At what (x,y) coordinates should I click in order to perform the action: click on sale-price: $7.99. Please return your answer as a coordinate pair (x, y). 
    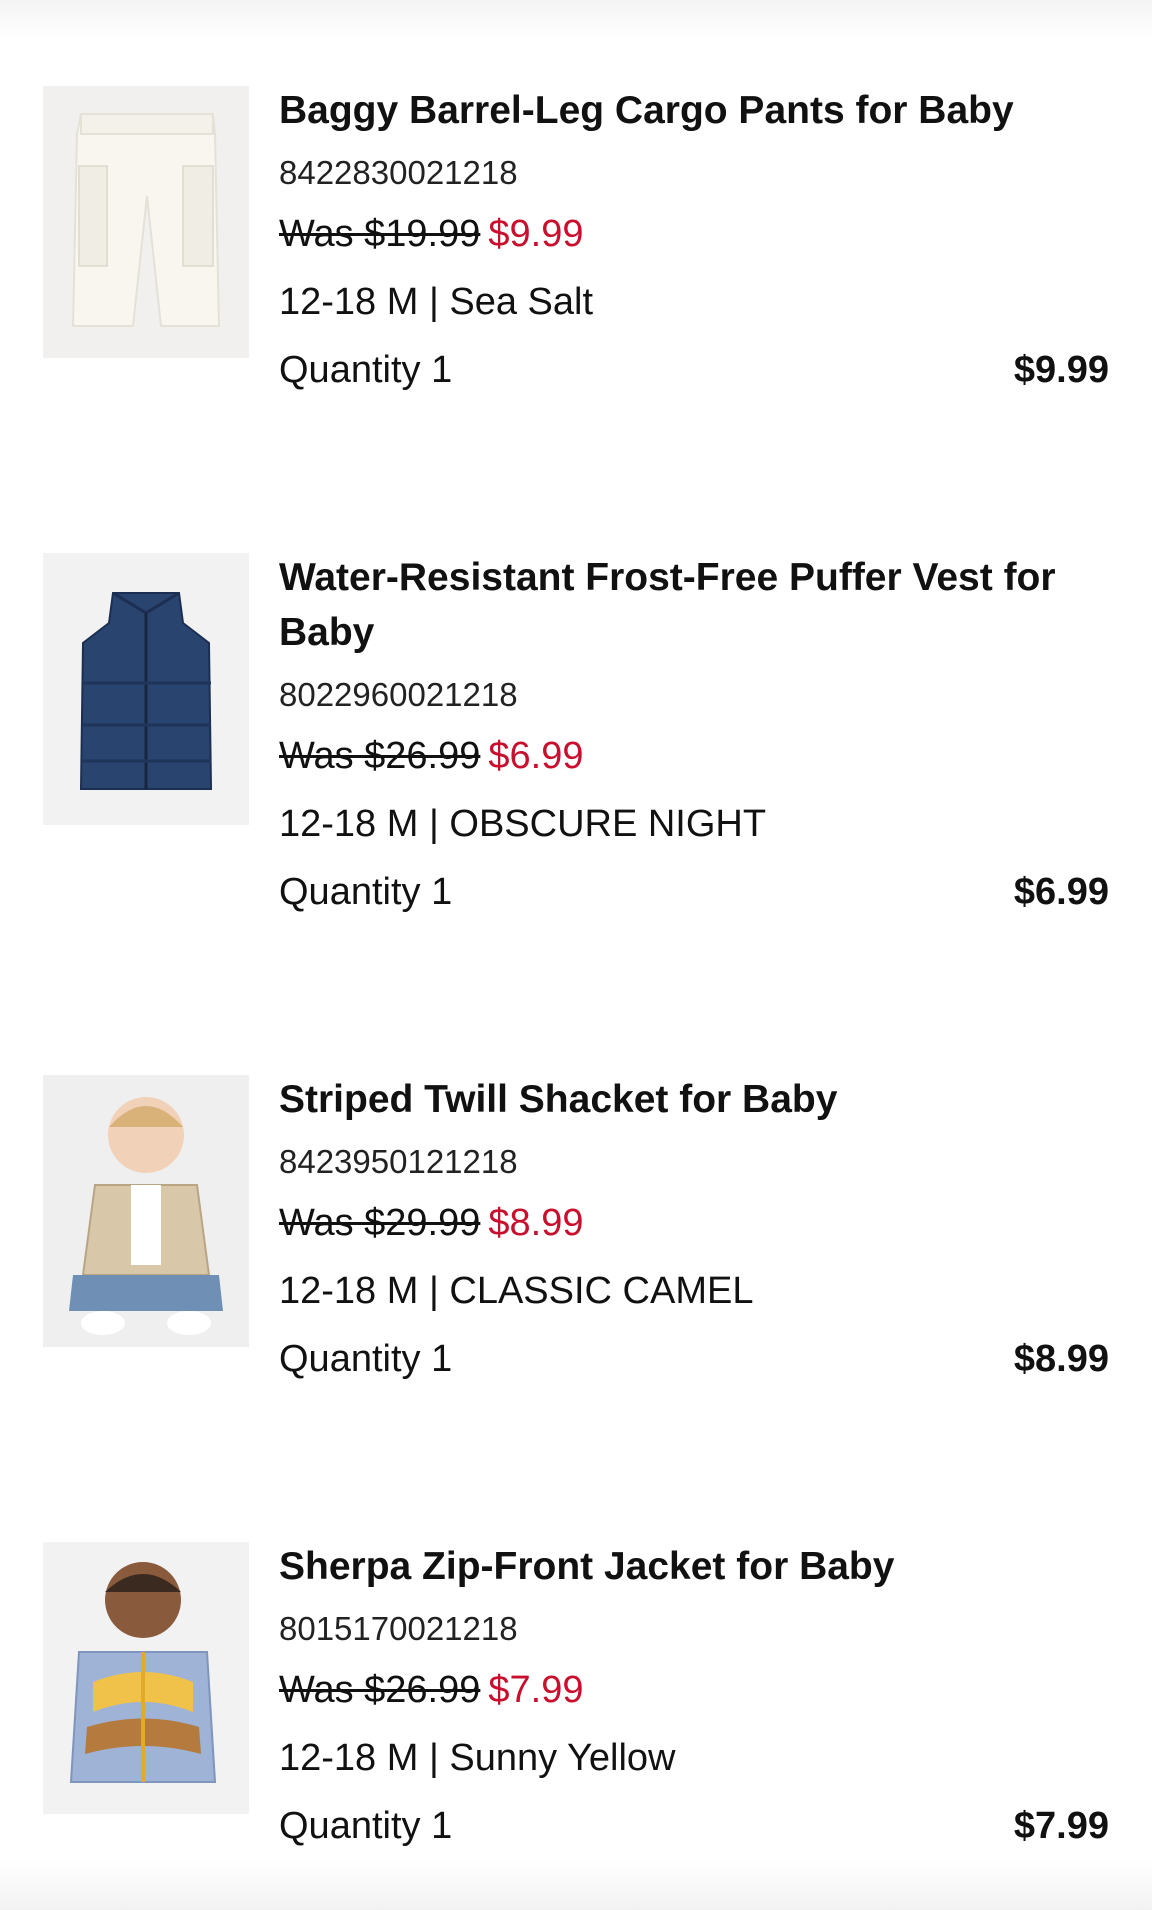
    Looking at the image, I should click on (536, 1690).